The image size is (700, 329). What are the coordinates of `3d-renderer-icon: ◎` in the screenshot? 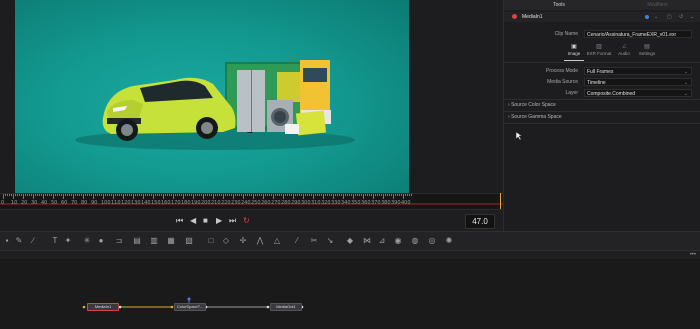 It's located at (432, 241).